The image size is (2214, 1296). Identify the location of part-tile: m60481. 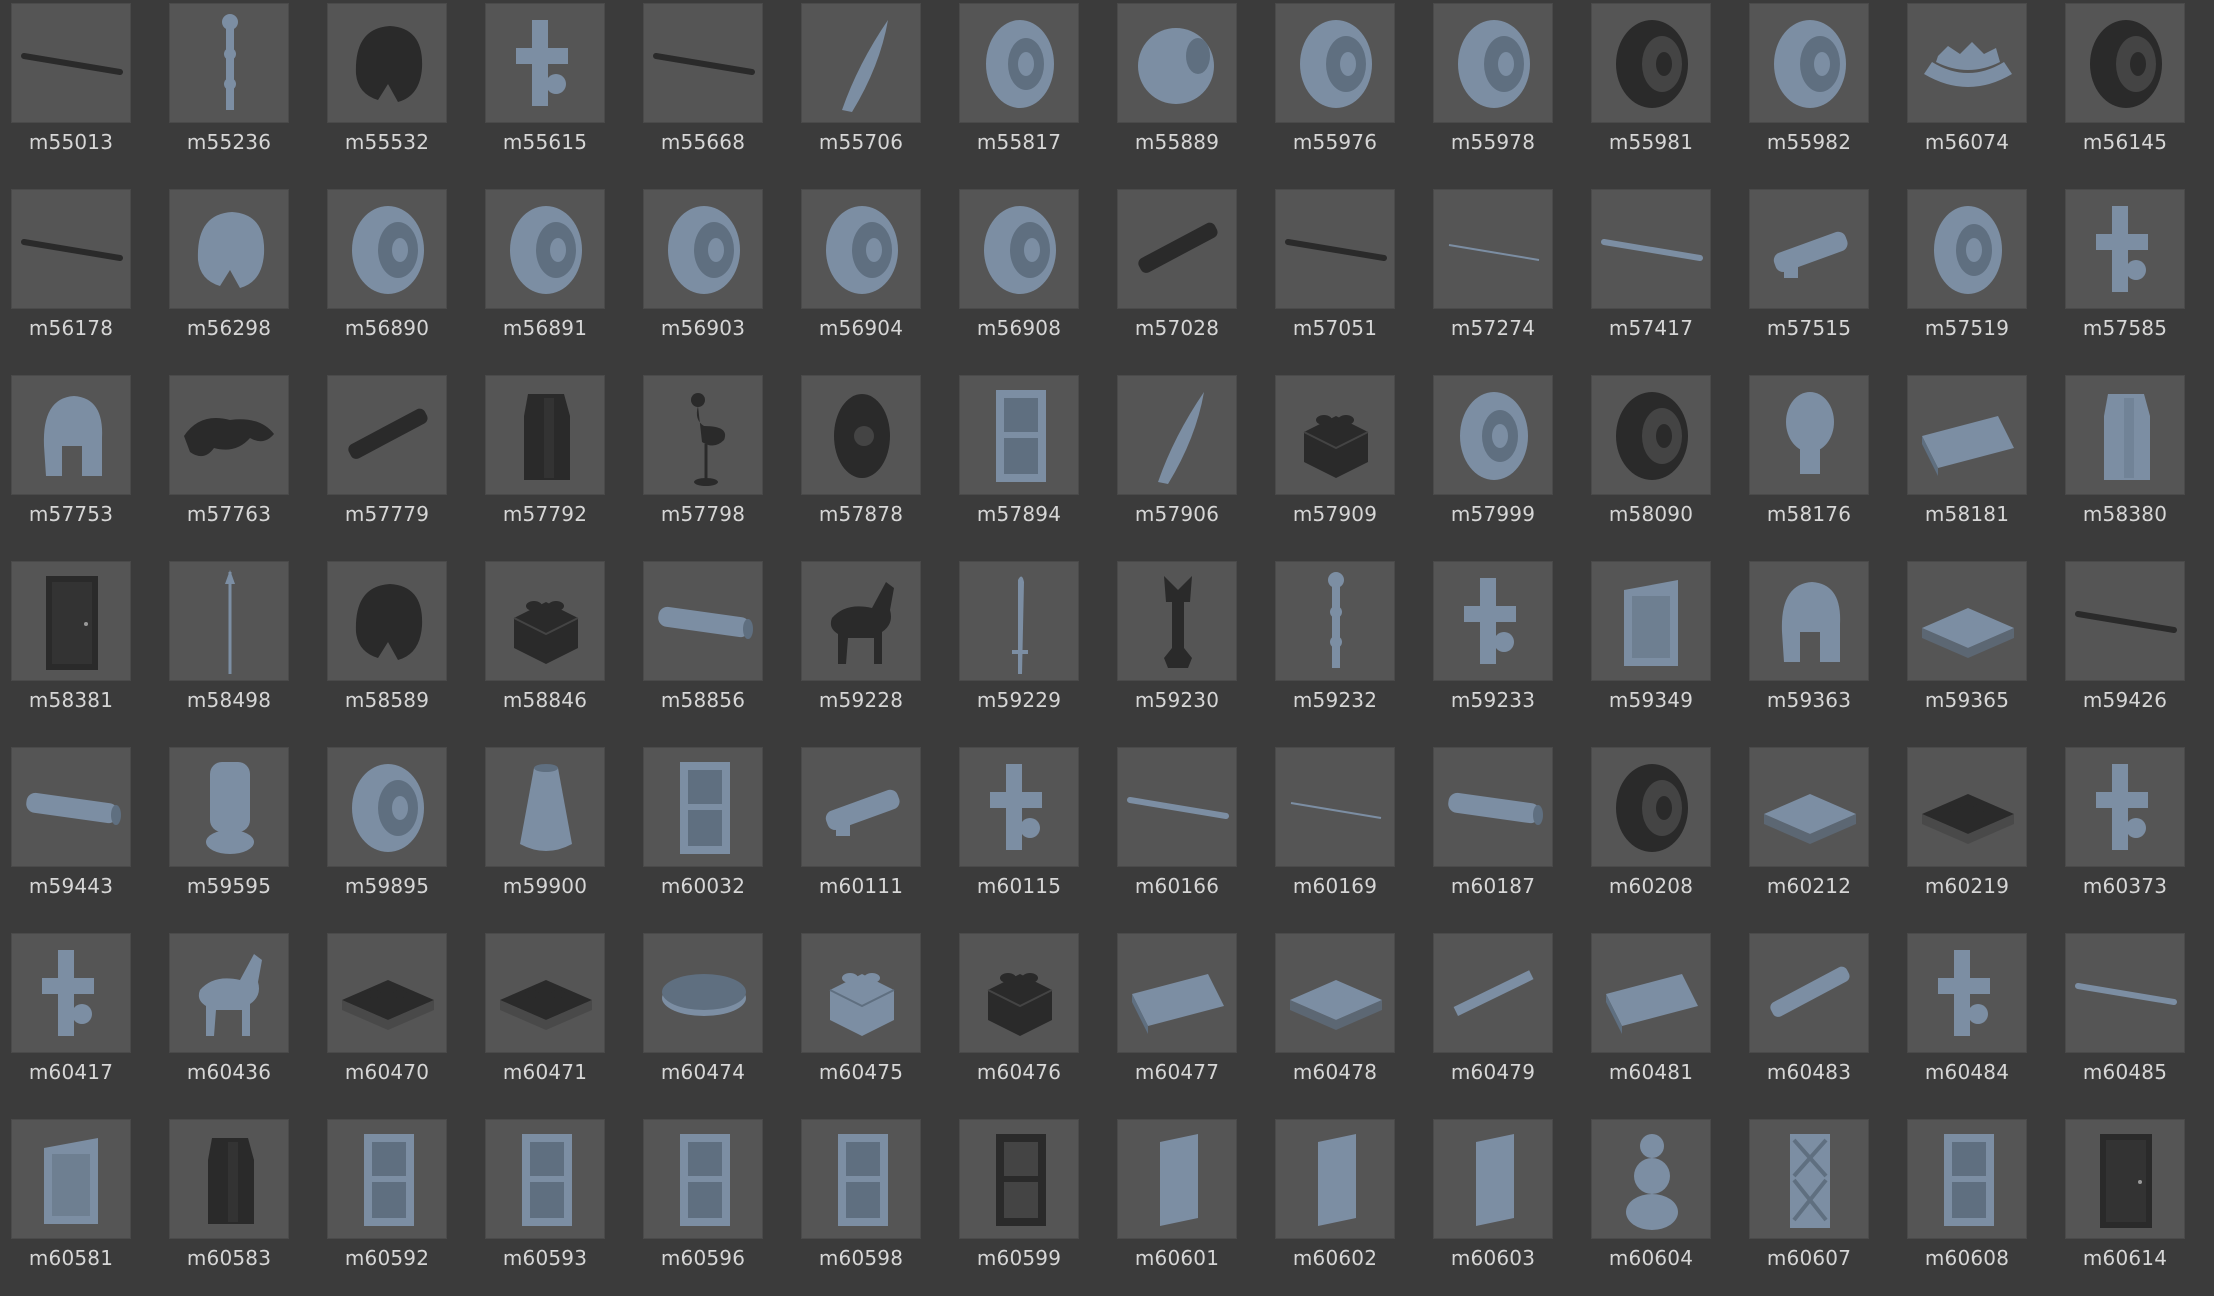
(1659, 1020).